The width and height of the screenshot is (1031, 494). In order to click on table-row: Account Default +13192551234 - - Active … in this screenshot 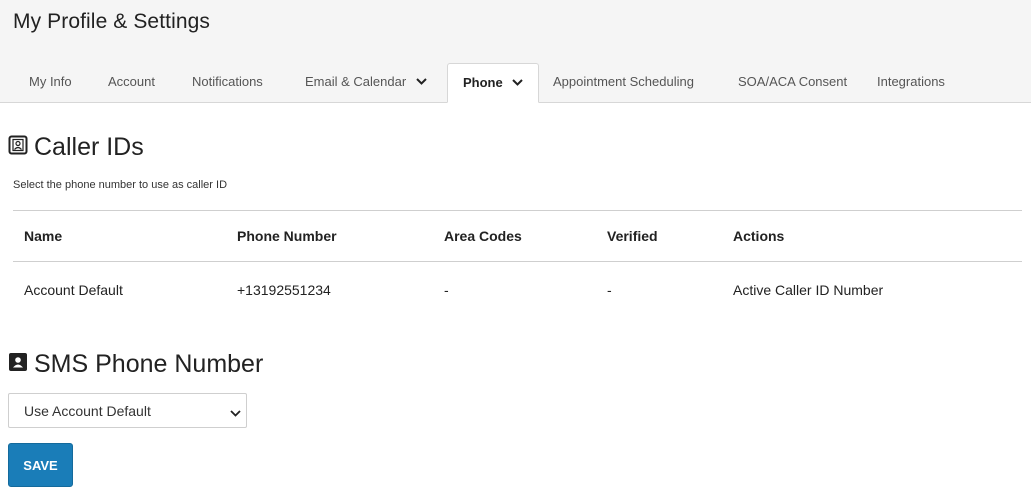, I will do `click(517, 290)`.